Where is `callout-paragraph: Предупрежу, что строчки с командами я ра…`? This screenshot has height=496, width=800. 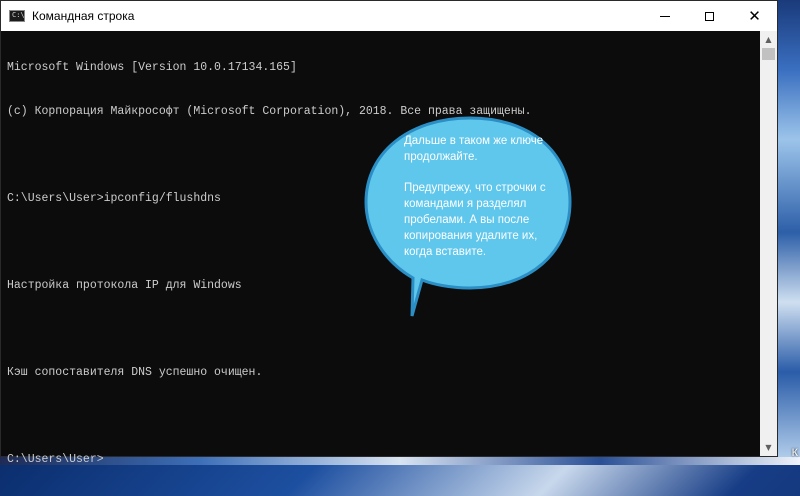 callout-paragraph: Предупрежу, что строчки с командами я ра… is located at coordinates (475, 220).